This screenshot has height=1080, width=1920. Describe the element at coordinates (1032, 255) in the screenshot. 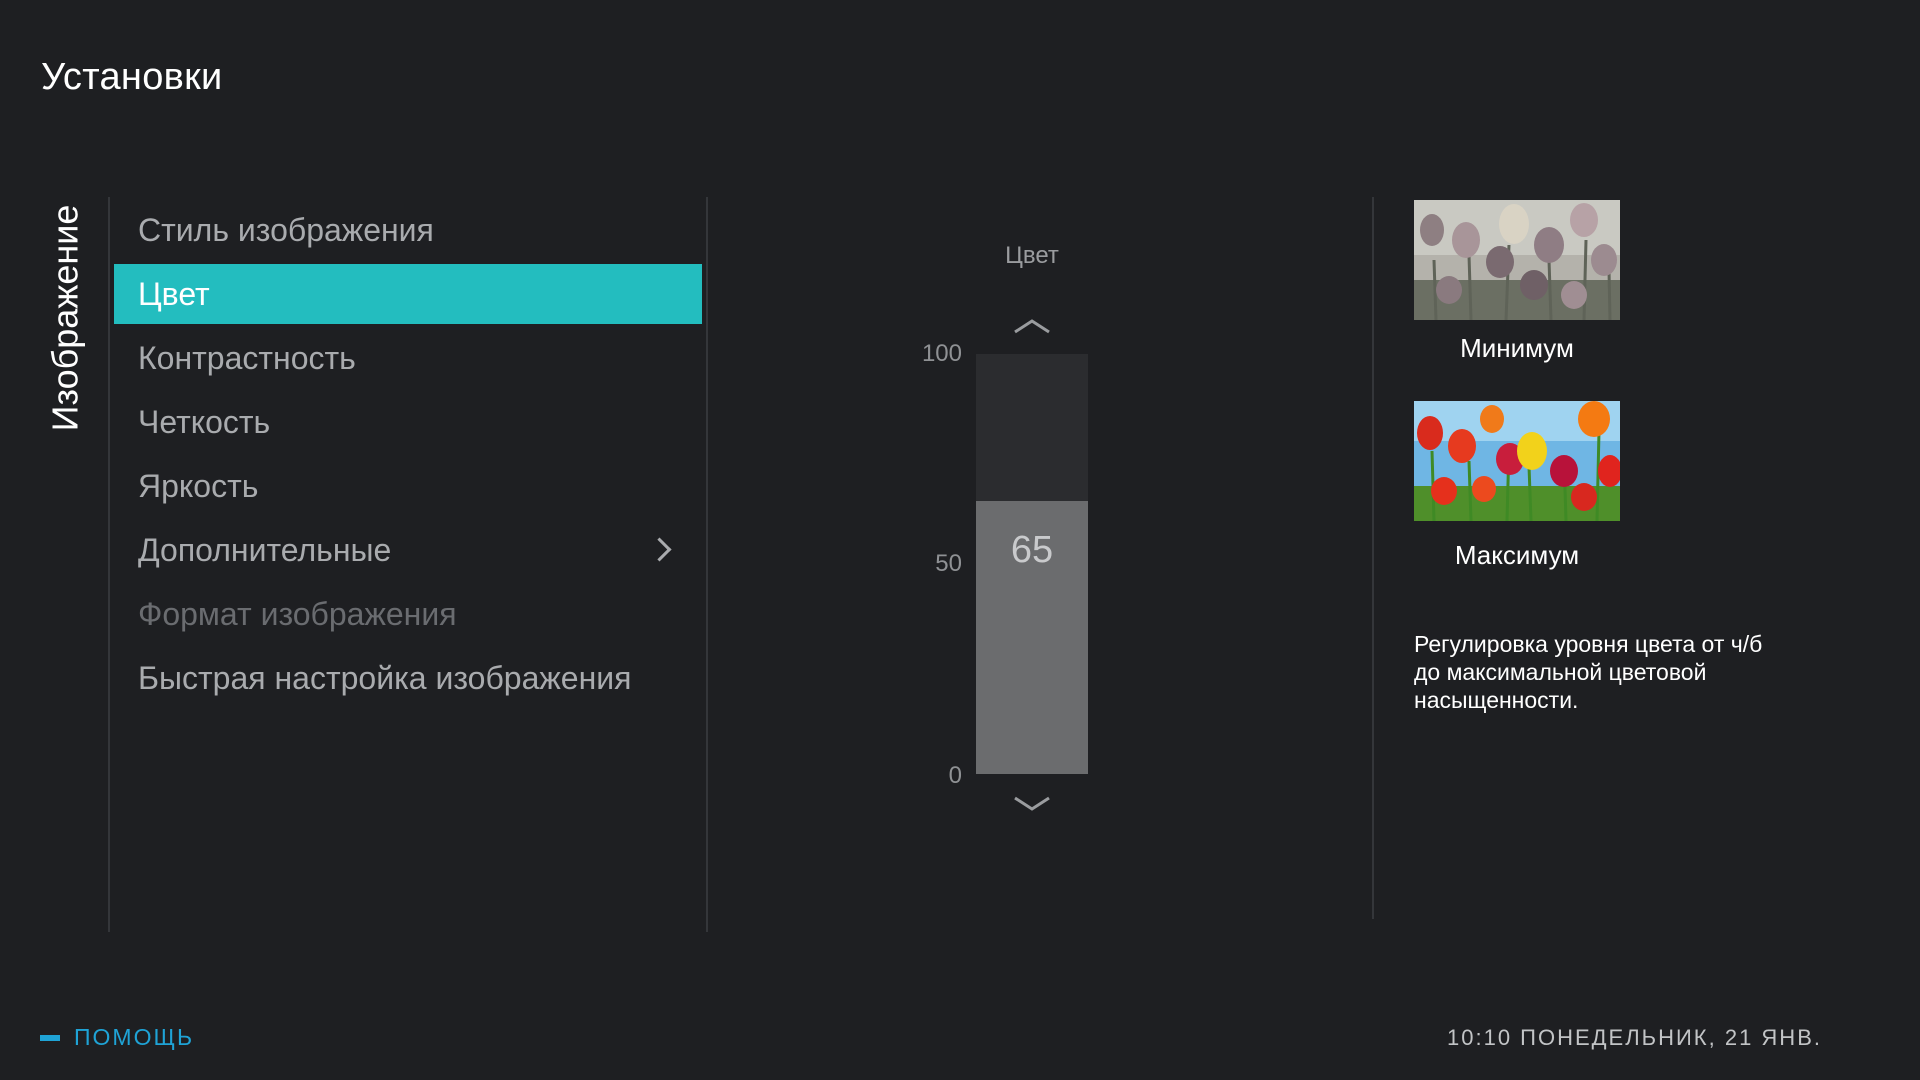

I see `slider-title: Цвет` at that location.